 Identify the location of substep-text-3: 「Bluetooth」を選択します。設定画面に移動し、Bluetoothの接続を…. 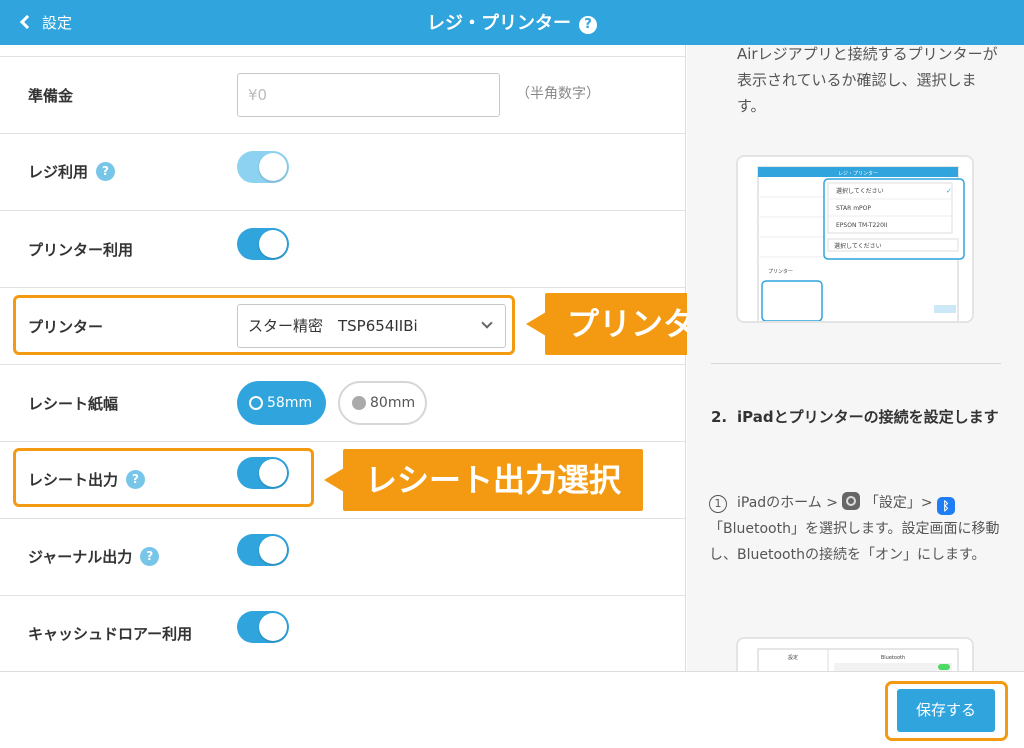
(854, 542).